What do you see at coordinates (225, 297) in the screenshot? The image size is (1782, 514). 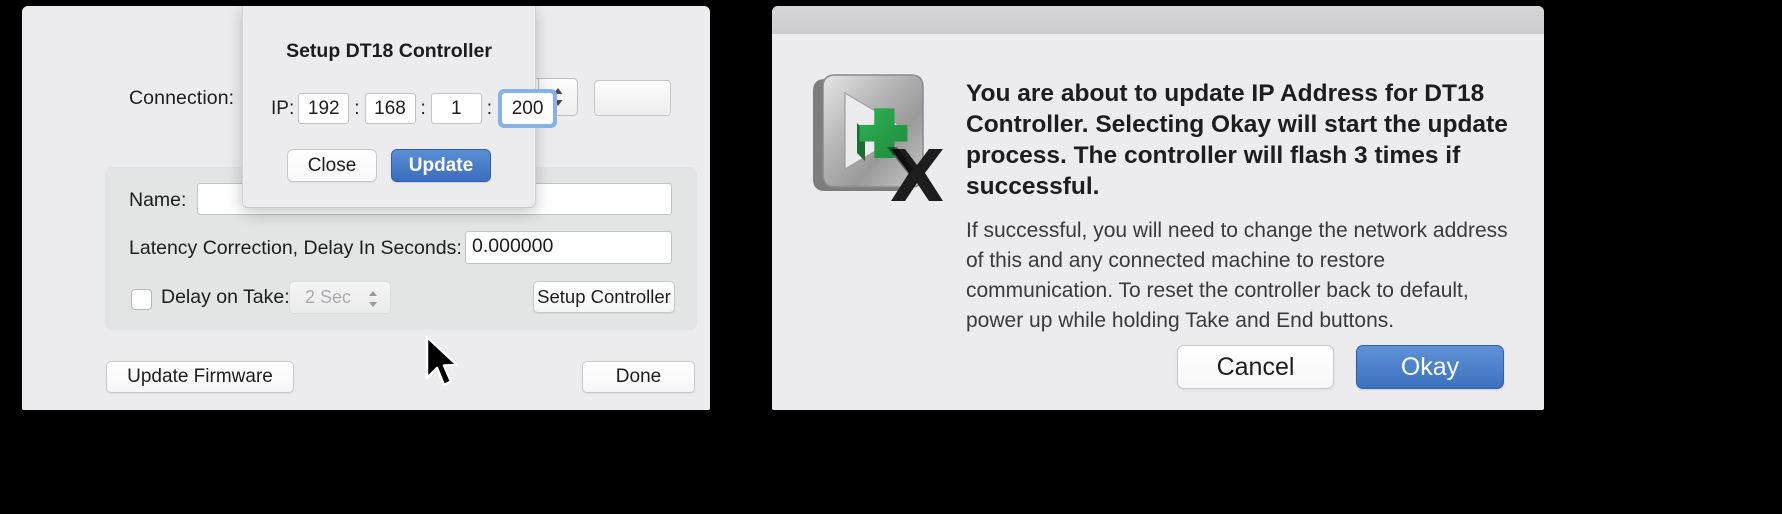 I see `delay-on-take-label: Delay on Take:` at bounding box center [225, 297].